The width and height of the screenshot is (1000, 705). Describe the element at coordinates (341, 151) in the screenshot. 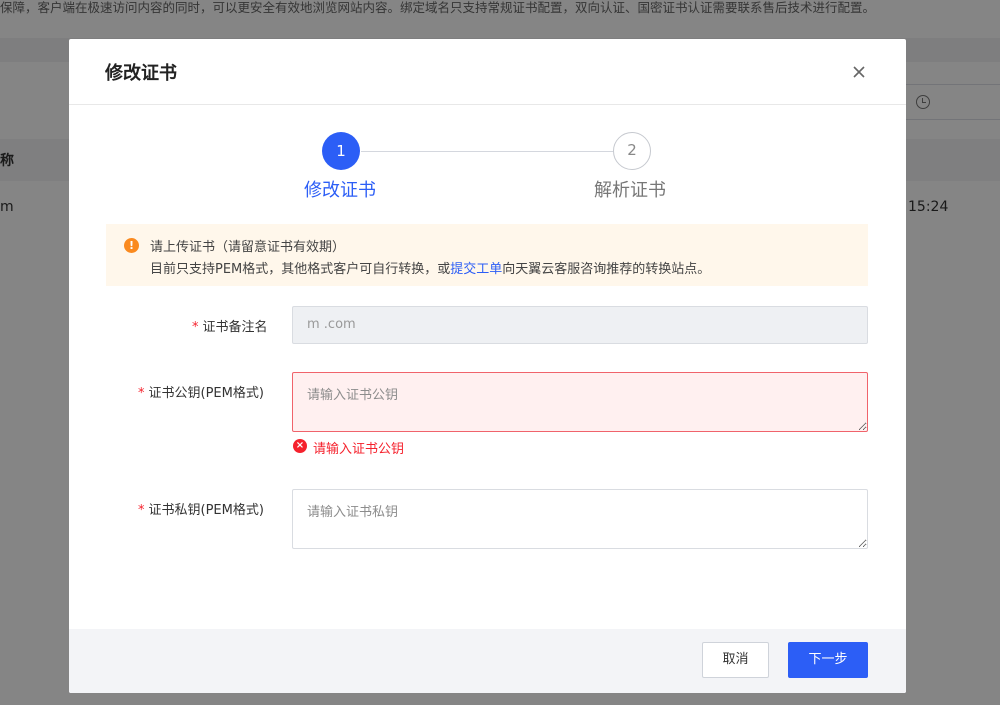

I see `step-1-indicator: 1` at that location.